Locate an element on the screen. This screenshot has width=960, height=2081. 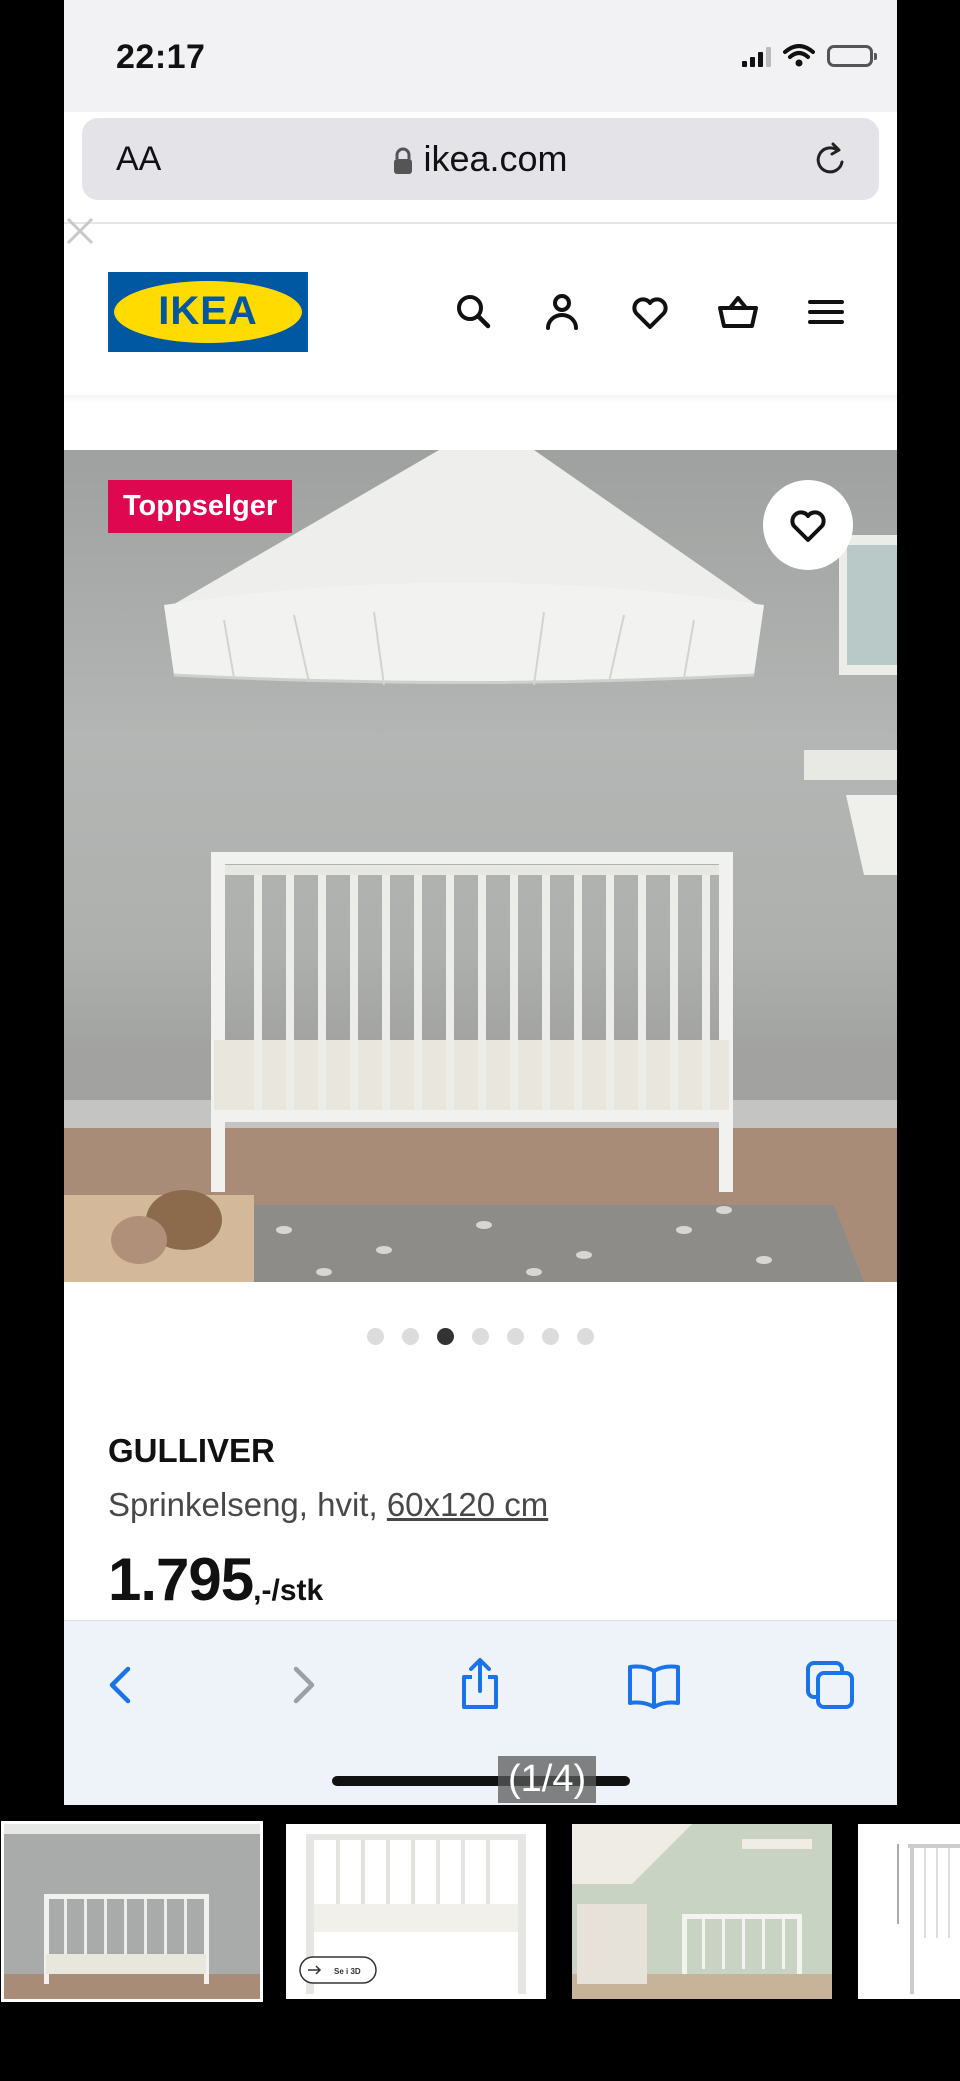
product-price: 1.795,-/stk is located at coordinates (215, 1579).